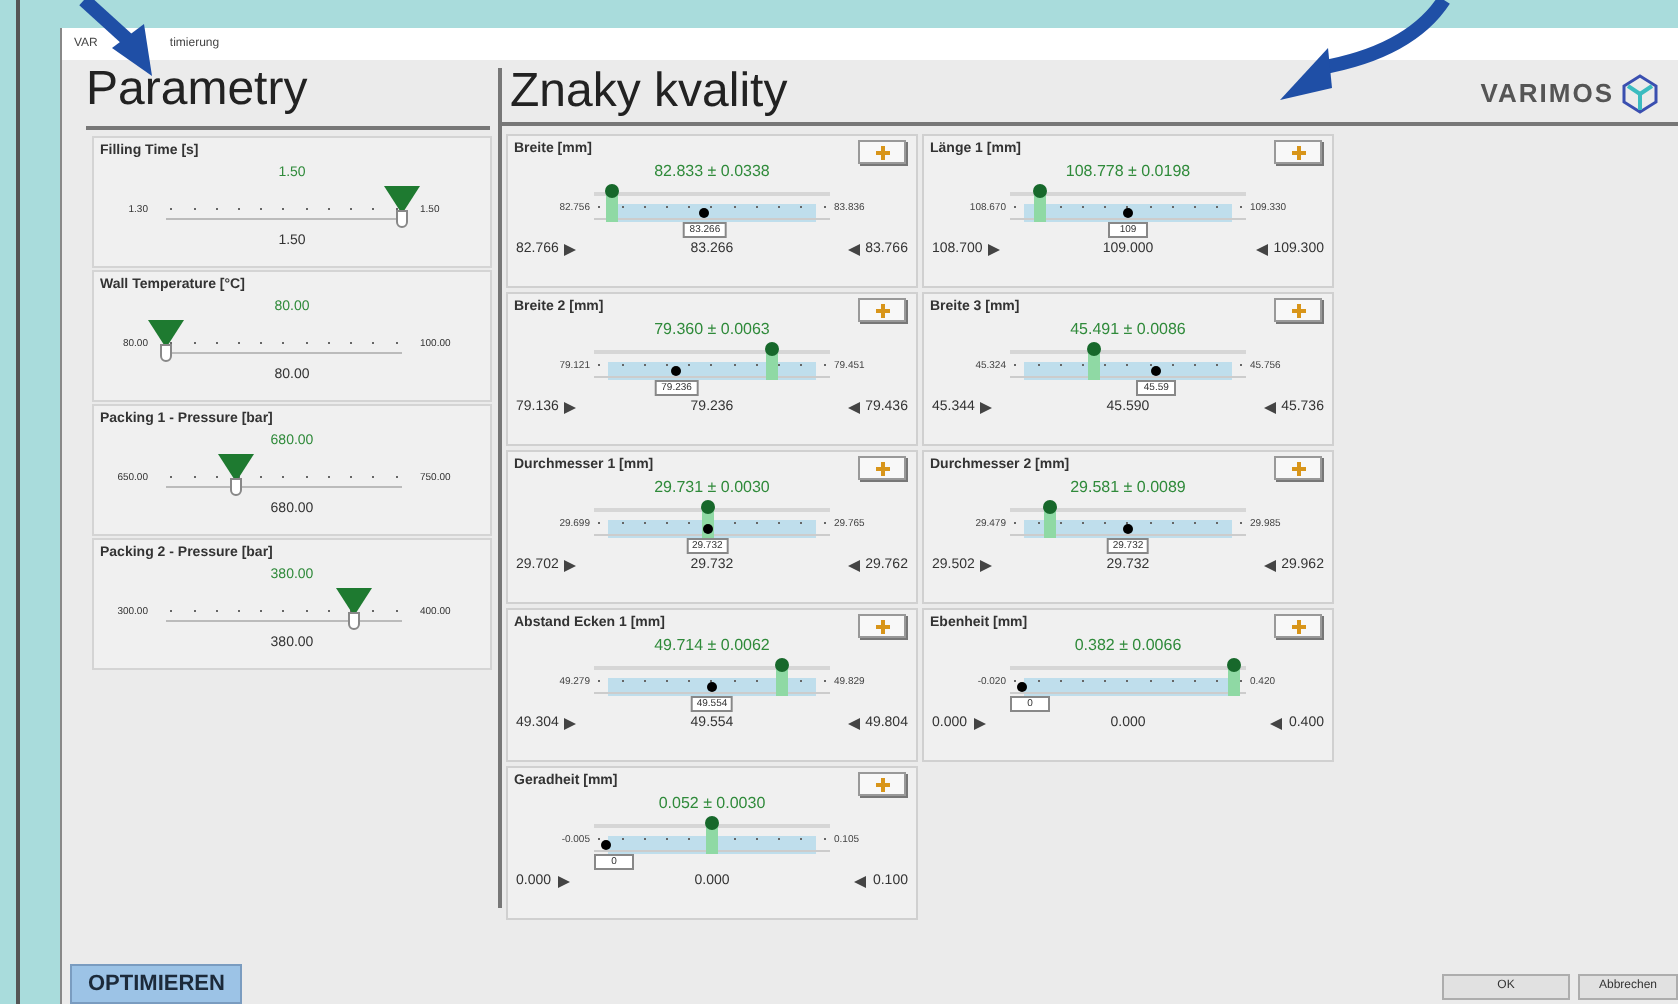  What do you see at coordinates (1128, 330) in the screenshot?
I see `estimate-value: 45.491 ± 0.0086` at bounding box center [1128, 330].